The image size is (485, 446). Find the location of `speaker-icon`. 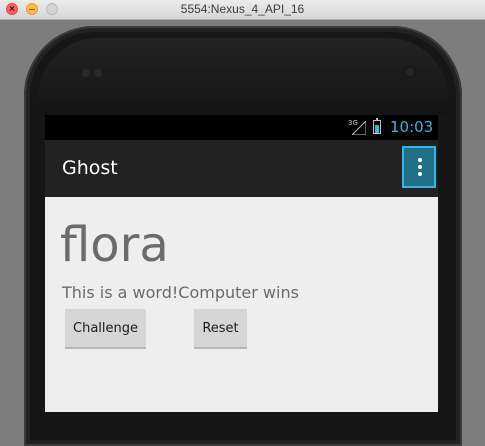

speaker-icon is located at coordinates (86, 73).